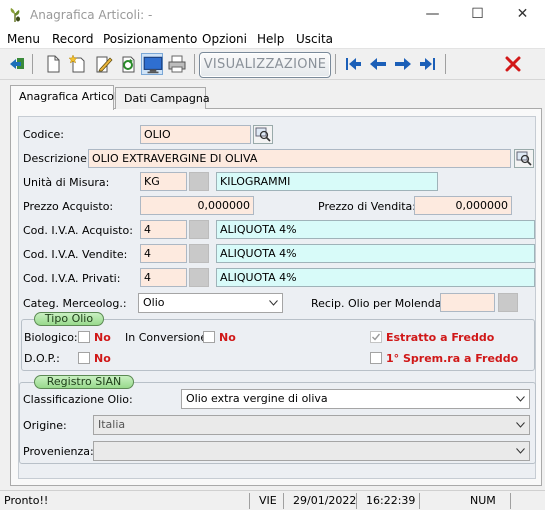 The height and width of the screenshot is (510, 545). Describe the element at coordinates (17, 64) in the screenshot. I see `exit-arrow-icon` at that location.